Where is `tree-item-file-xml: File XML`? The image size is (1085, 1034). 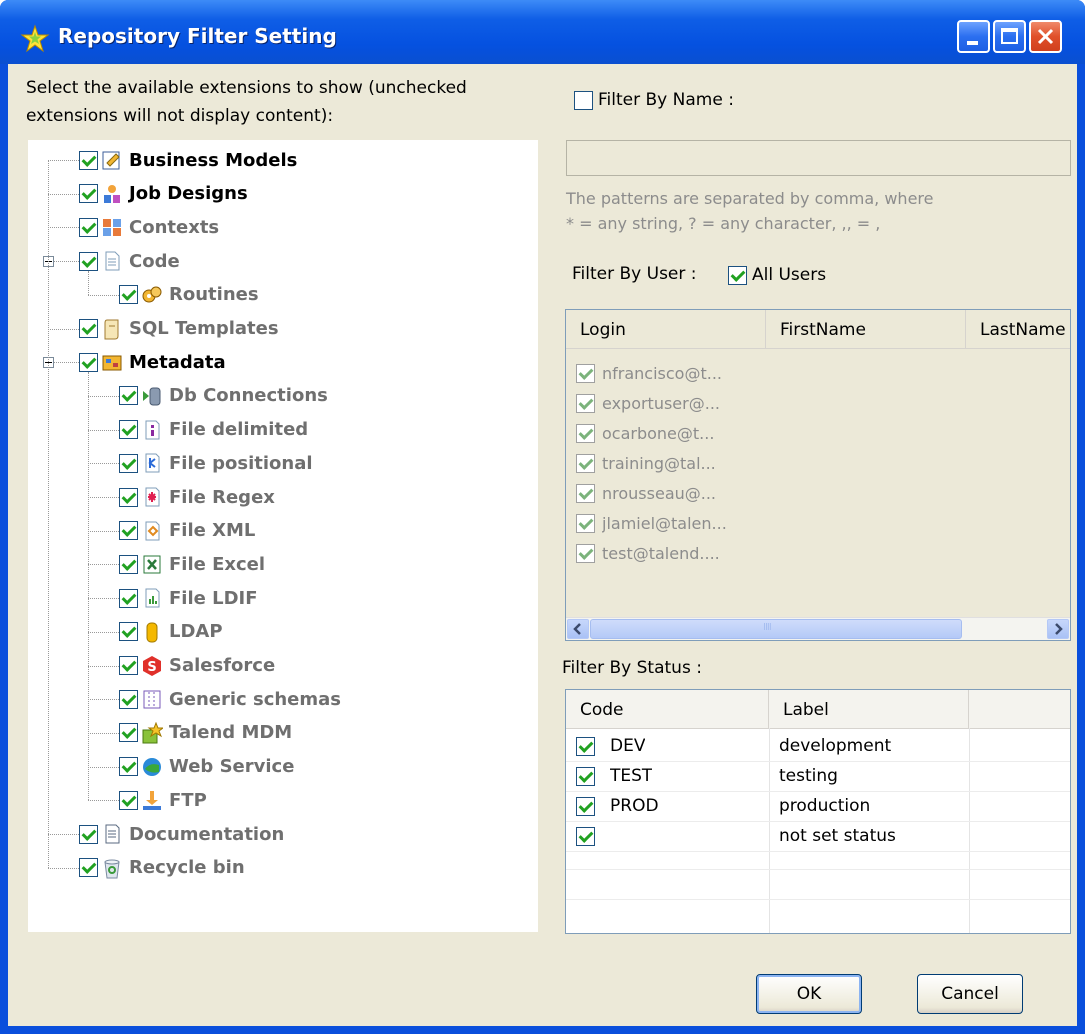 tree-item-file-xml: File XML is located at coordinates (187, 531).